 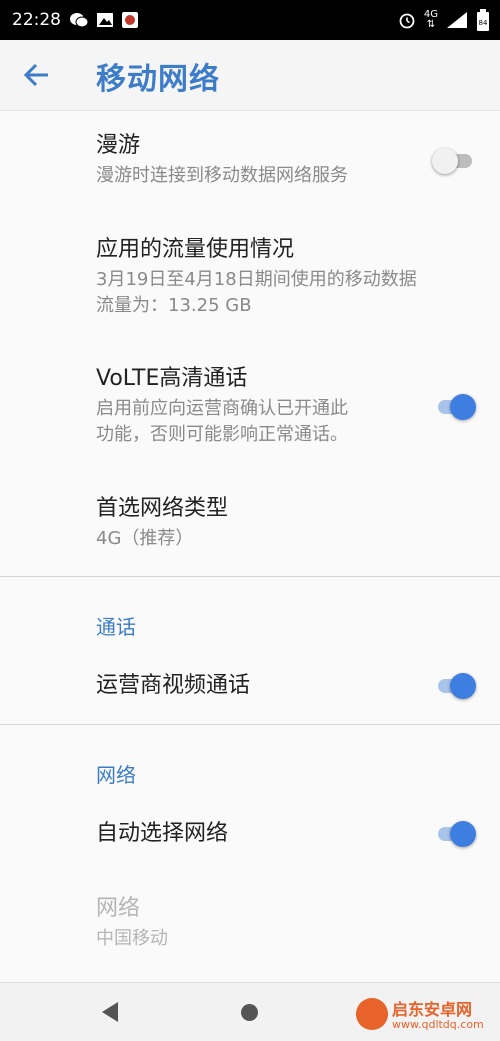 What do you see at coordinates (432, 1009) in the screenshot?
I see `watermark-title: 启东安卓网` at bounding box center [432, 1009].